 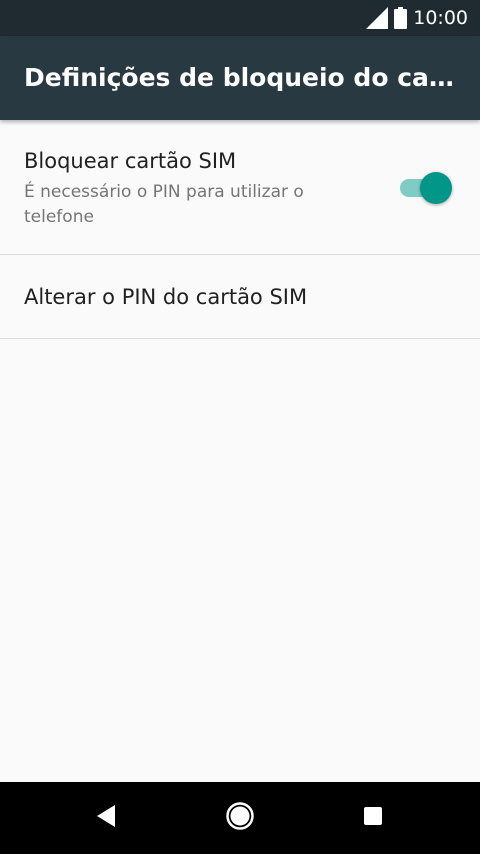 I want to click on status-bar: 10:00, so click(x=240, y=18).